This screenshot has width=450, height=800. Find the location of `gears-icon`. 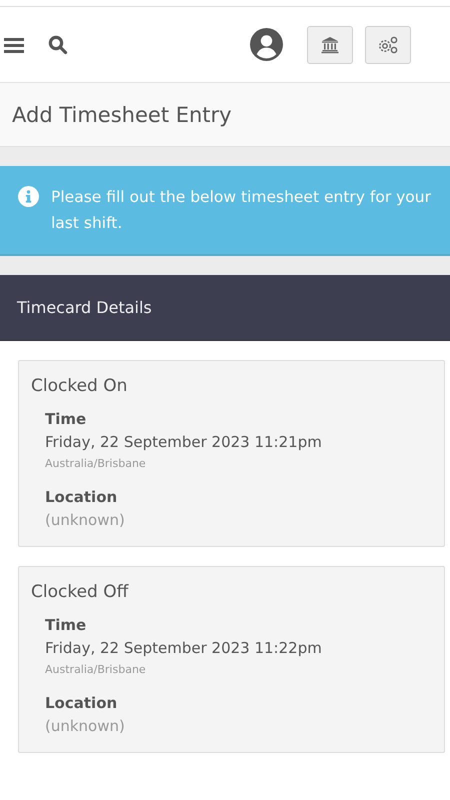

gears-icon is located at coordinates (388, 45).